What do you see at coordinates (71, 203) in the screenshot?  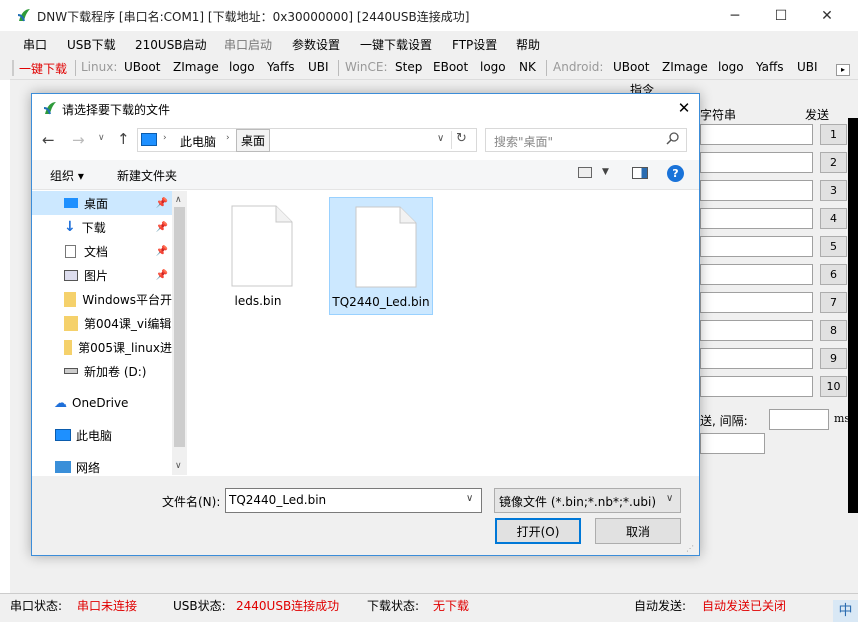 I see `desktop-icon` at bounding box center [71, 203].